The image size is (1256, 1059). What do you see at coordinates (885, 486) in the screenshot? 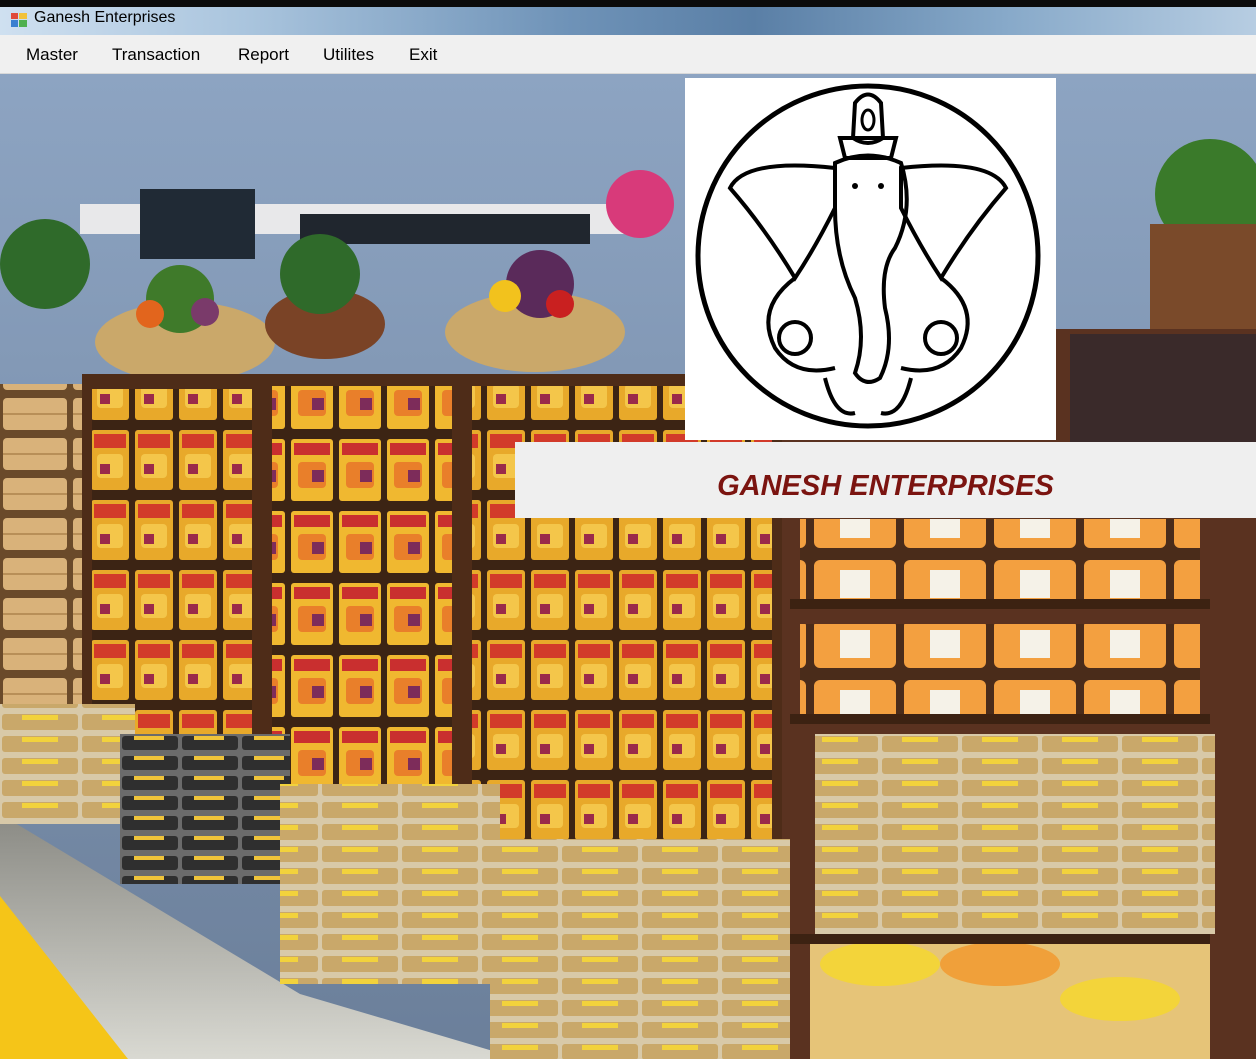
I see `company-name: GANESH ENTERPRISES` at bounding box center [885, 486].